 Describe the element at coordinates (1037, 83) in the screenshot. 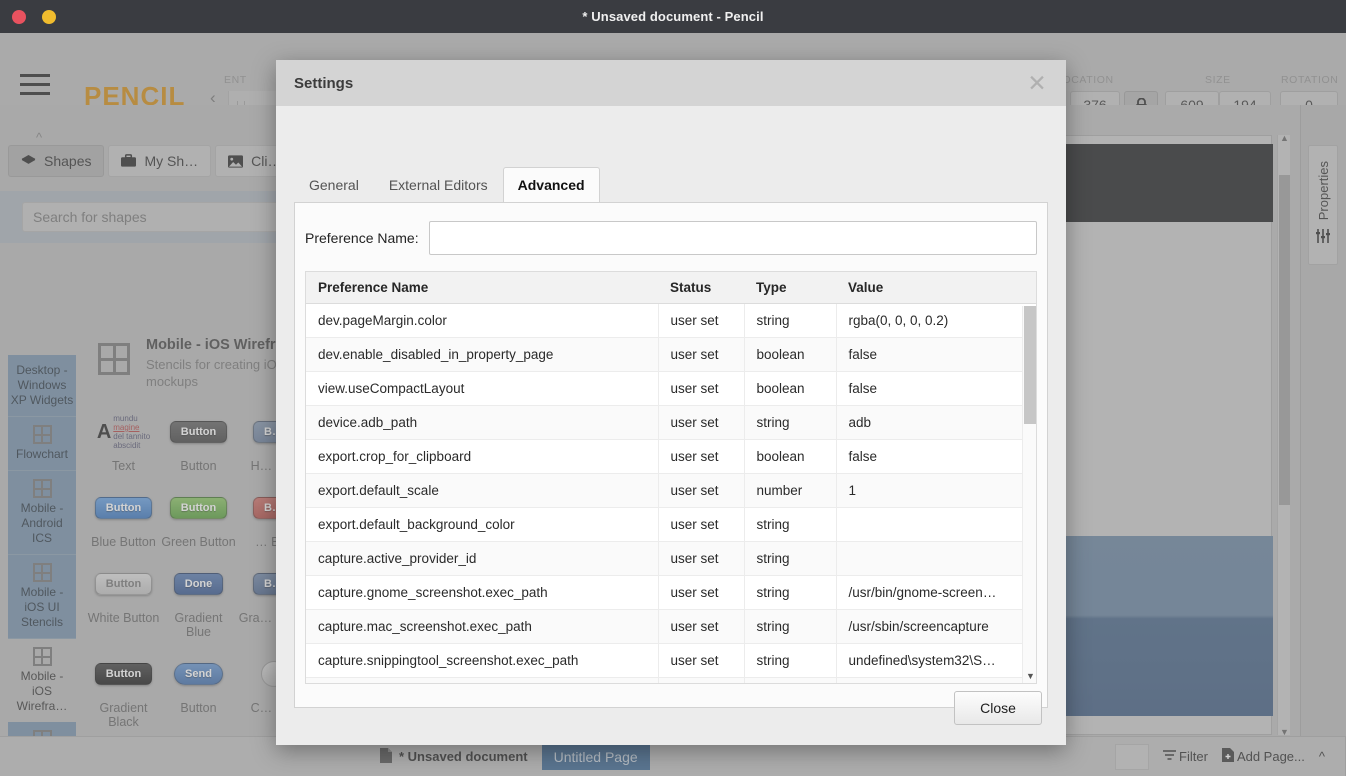

I see `close-icon: ✕` at that location.